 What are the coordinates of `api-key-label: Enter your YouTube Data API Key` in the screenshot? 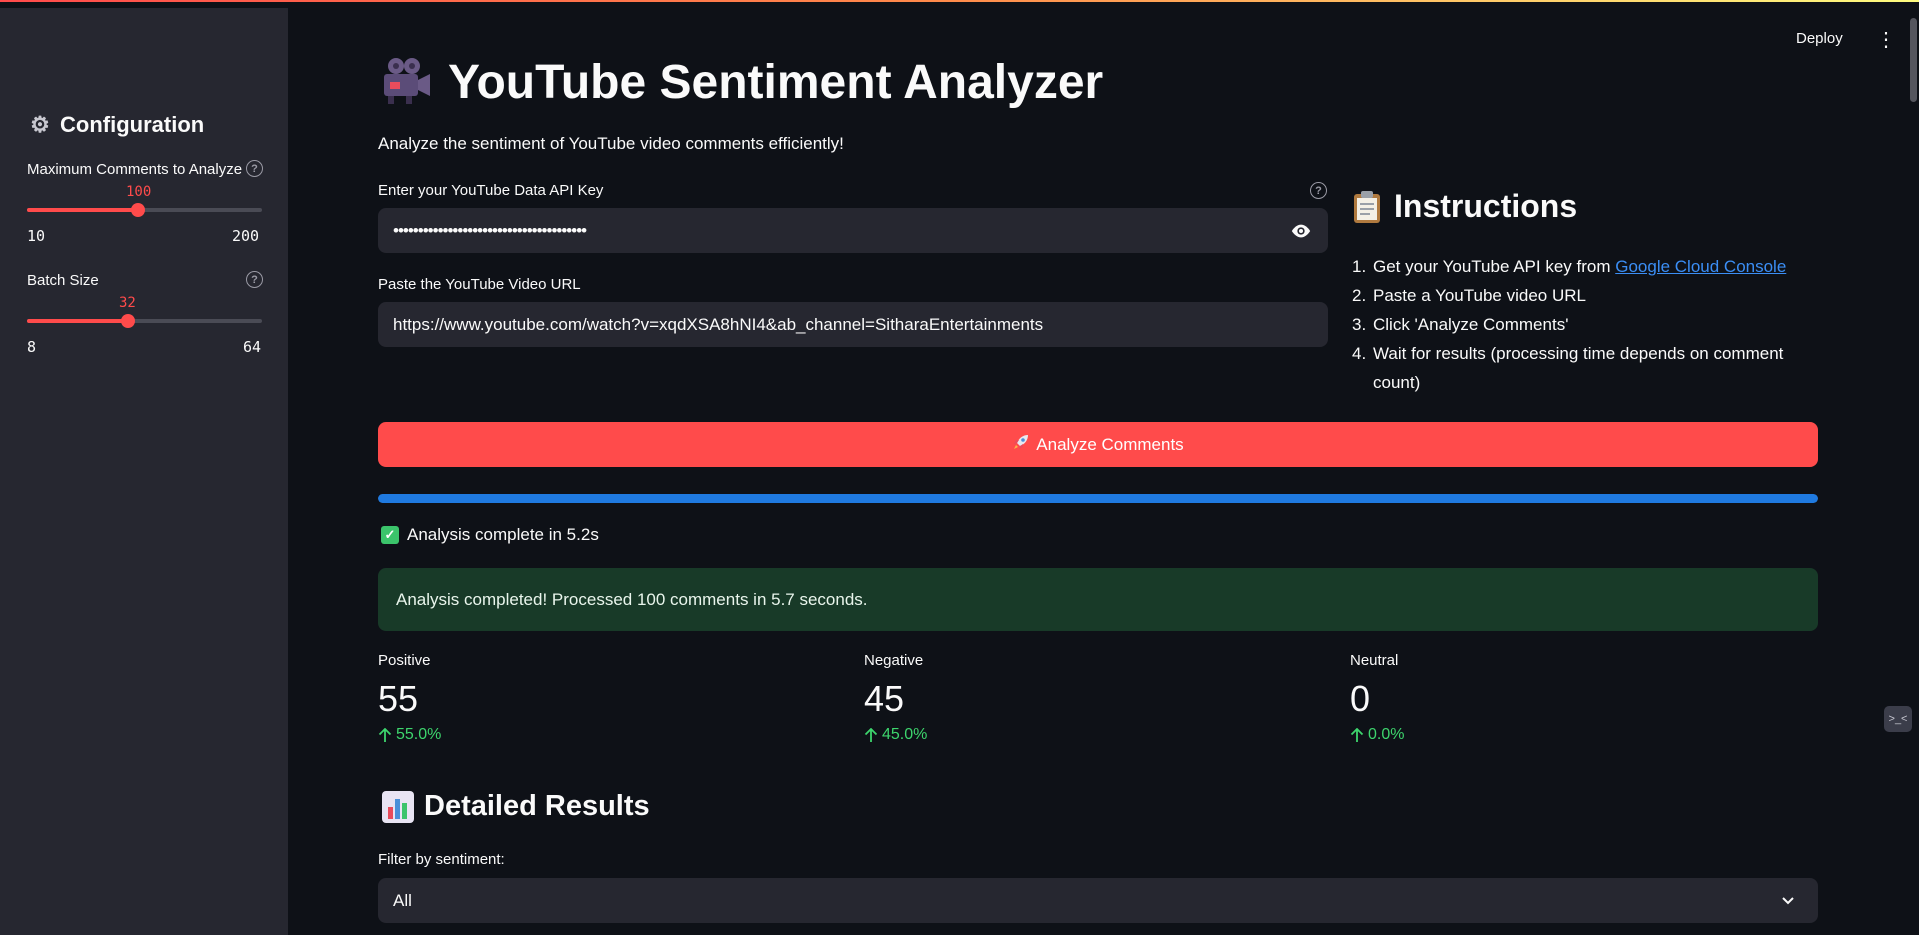 It's located at (491, 190).